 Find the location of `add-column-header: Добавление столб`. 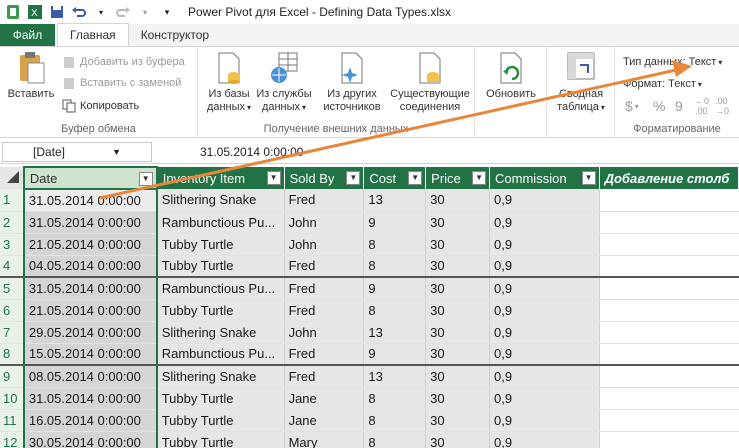

add-column-header: Добавление столб is located at coordinates (669, 178).